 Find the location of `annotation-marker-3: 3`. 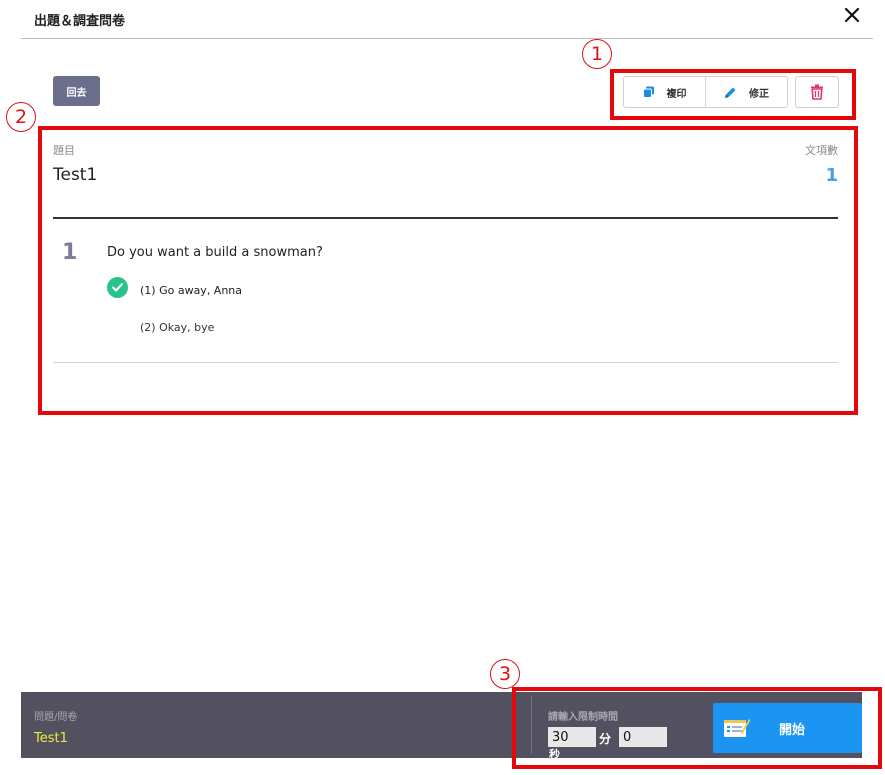

annotation-marker-3: 3 is located at coordinates (505, 674).